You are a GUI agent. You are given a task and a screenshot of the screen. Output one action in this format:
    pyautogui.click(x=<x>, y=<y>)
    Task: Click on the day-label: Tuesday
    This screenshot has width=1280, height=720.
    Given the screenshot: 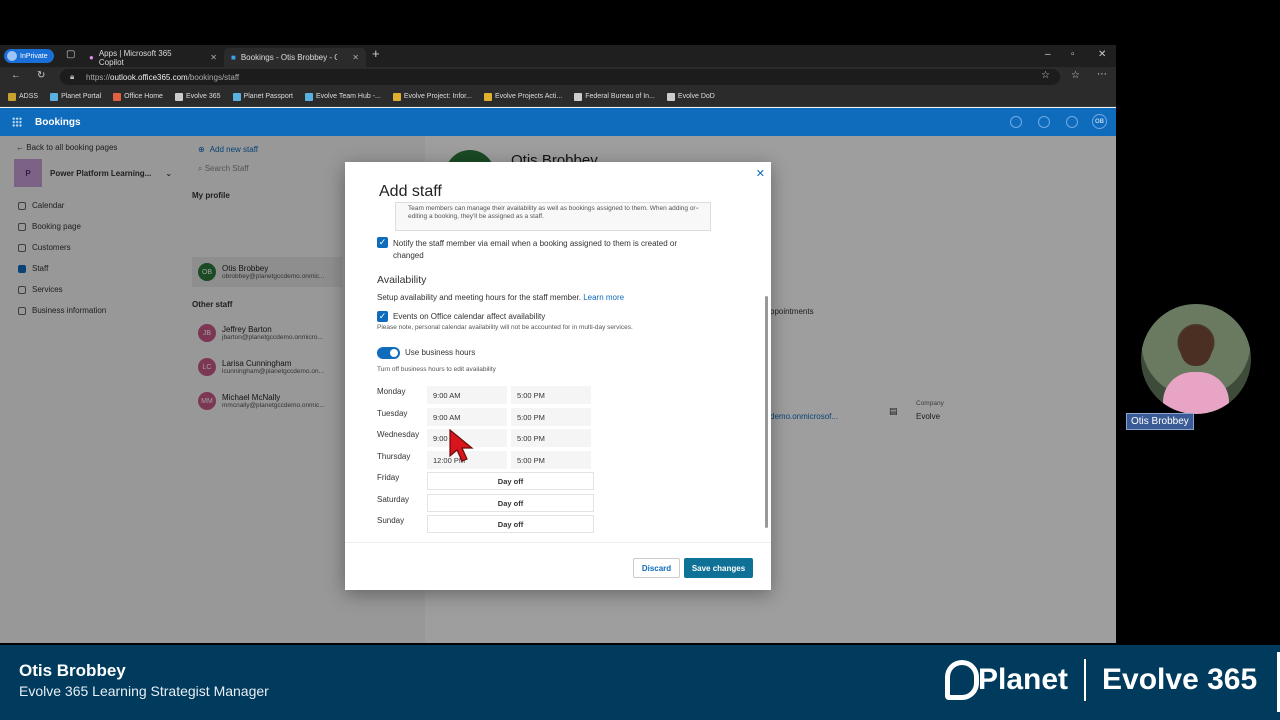 What is the action you would take?
    pyautogui.click(x=392, y=413)
    